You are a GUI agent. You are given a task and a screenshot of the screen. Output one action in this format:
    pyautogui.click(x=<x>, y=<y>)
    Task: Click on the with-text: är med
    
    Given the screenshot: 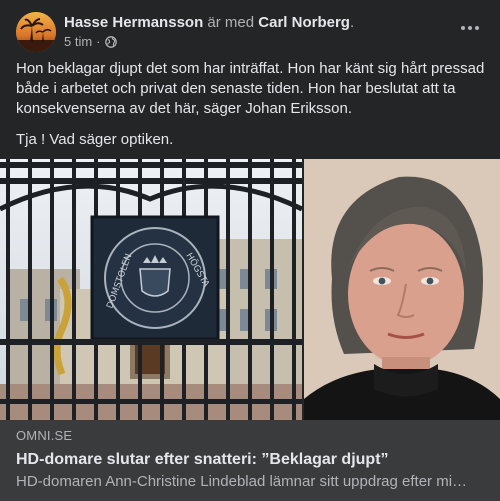 What is the action you would take?
    pyautogui.click(x=231, y=22)
    